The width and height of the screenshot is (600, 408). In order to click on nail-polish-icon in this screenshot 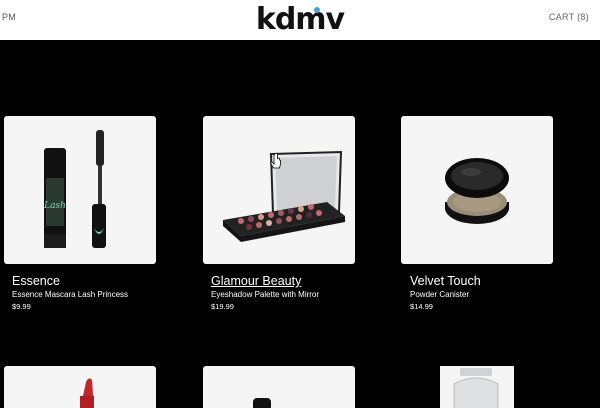, I will do `click(262, 403)`.